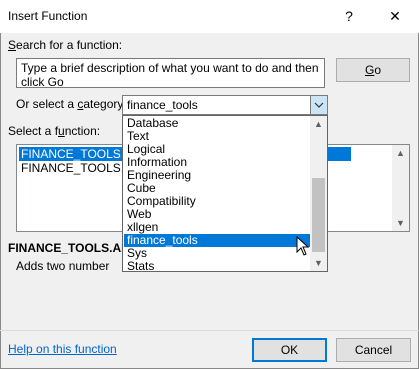  I want to click on title-bar: Insert Function ? ✕, so click(209, 16).